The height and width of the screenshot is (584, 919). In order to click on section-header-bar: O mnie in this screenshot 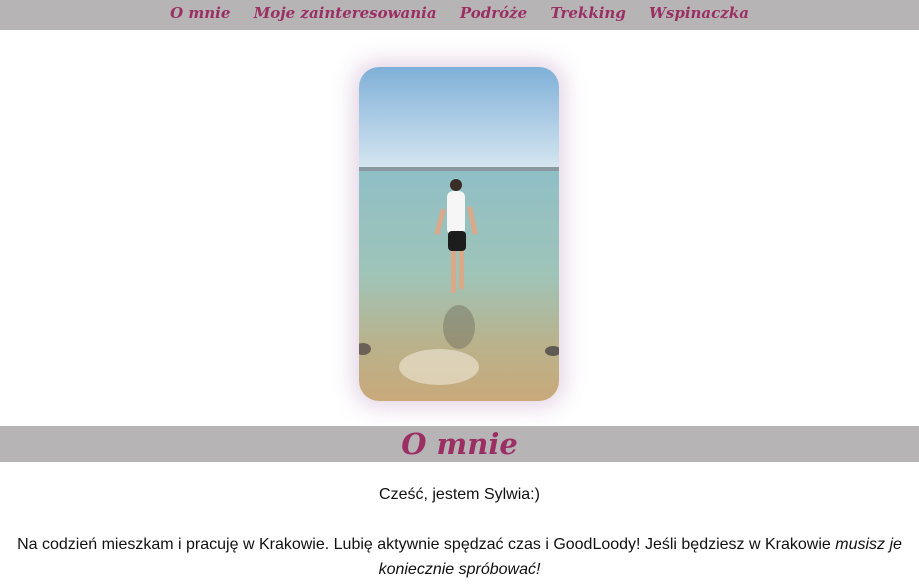, I will do `click(459, 444)`.